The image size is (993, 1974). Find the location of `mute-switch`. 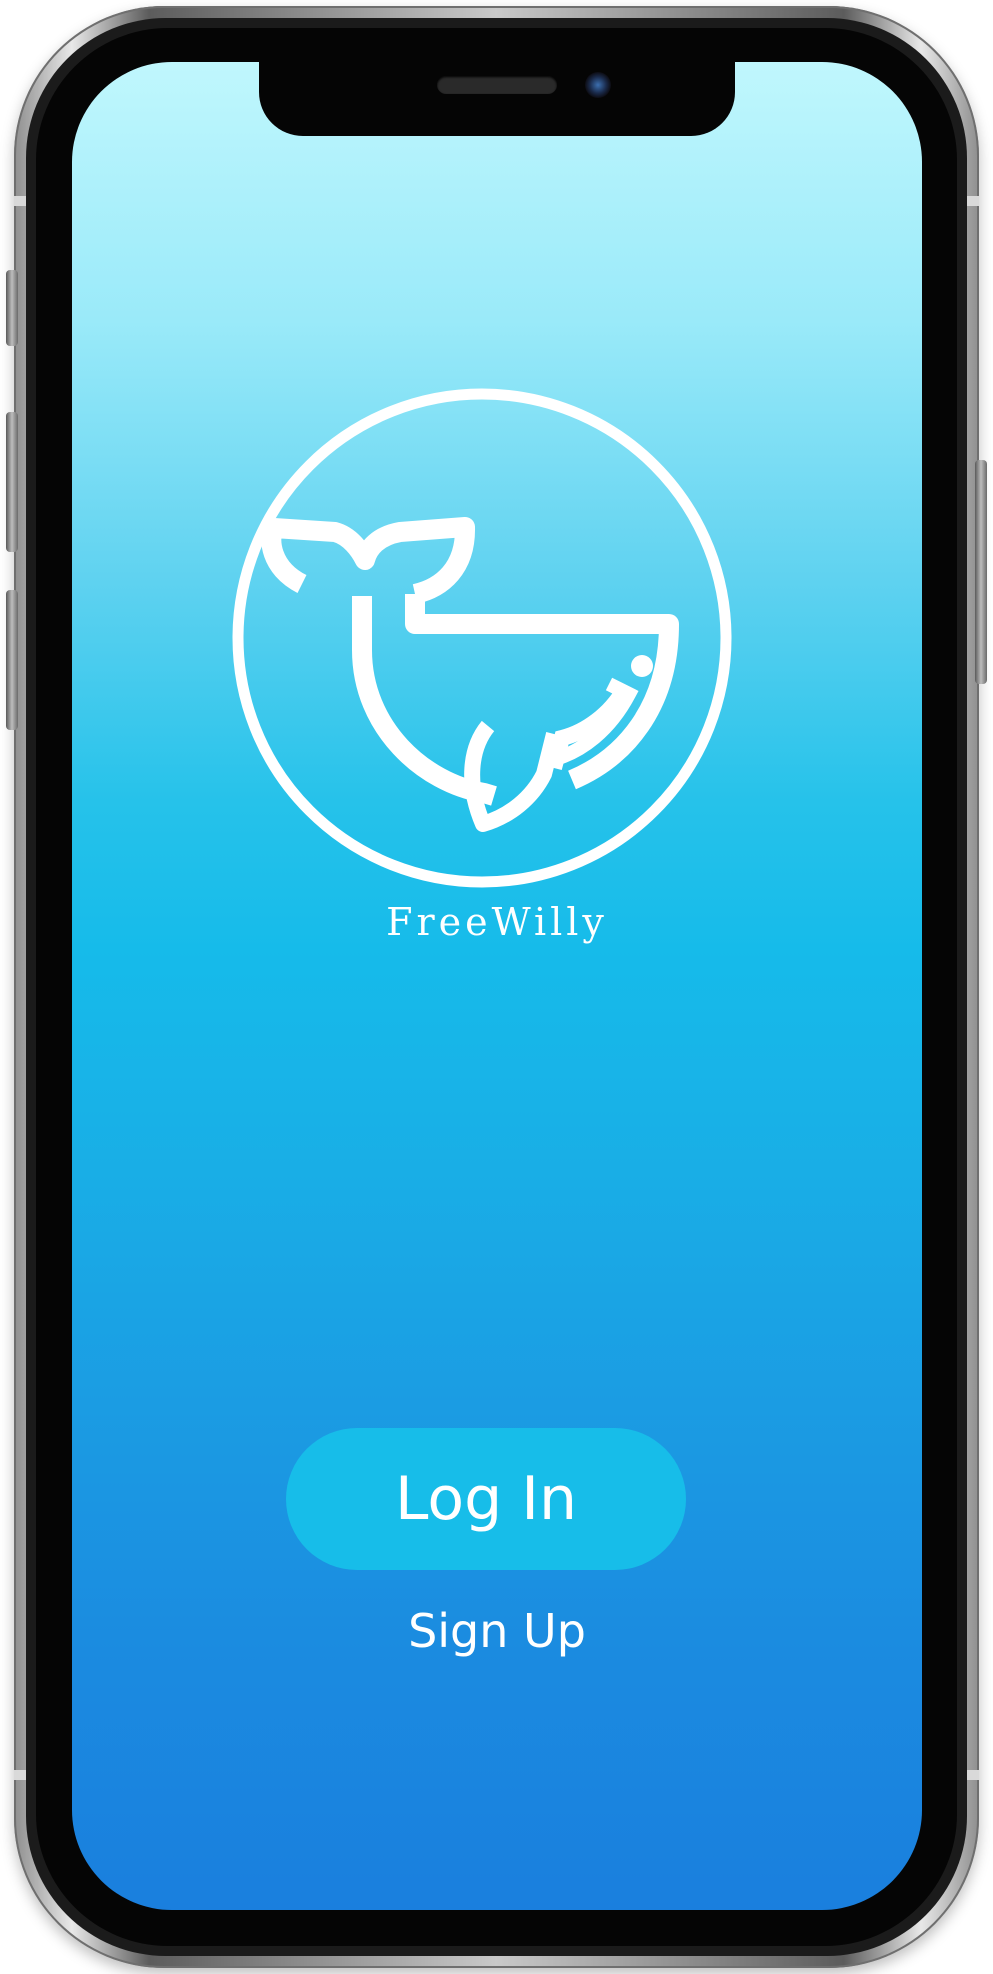

mute-switch is located at coordinates (12, 308).